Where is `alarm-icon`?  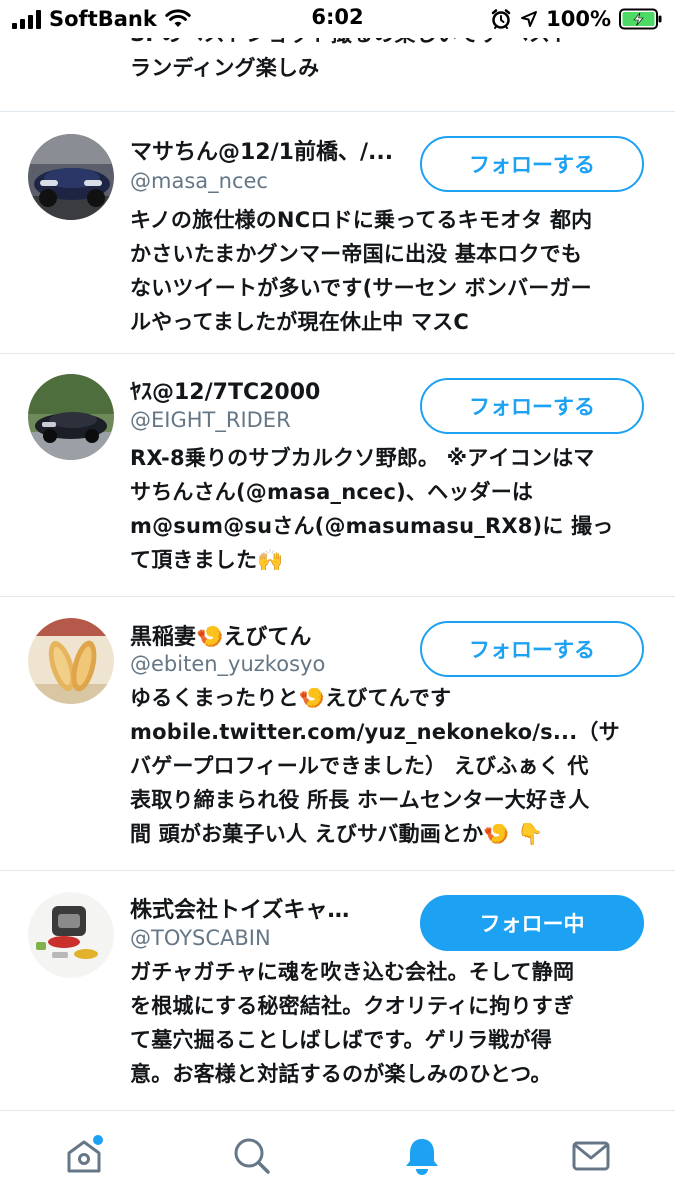
alarm-icon is located at coordinates (501, 19).